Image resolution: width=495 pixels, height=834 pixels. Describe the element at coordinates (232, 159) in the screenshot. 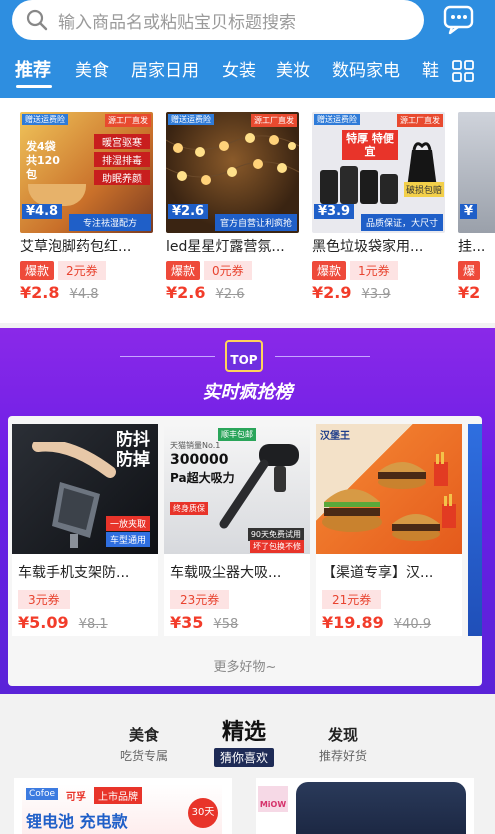

I see `string-lights-graphic` at that location.